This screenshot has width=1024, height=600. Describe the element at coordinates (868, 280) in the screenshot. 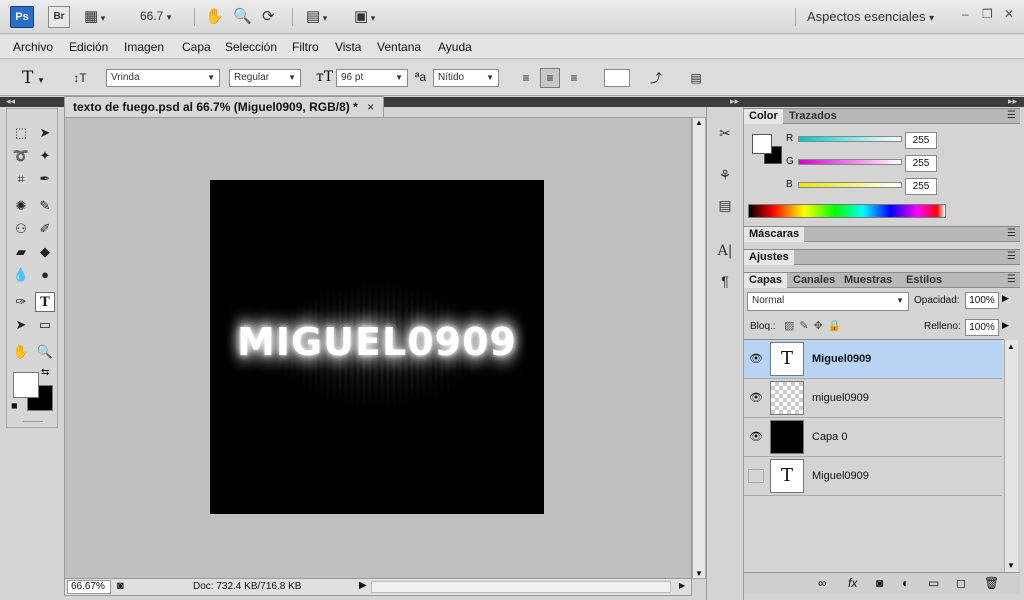

I see `tab-muestras: Muestras` at that location.